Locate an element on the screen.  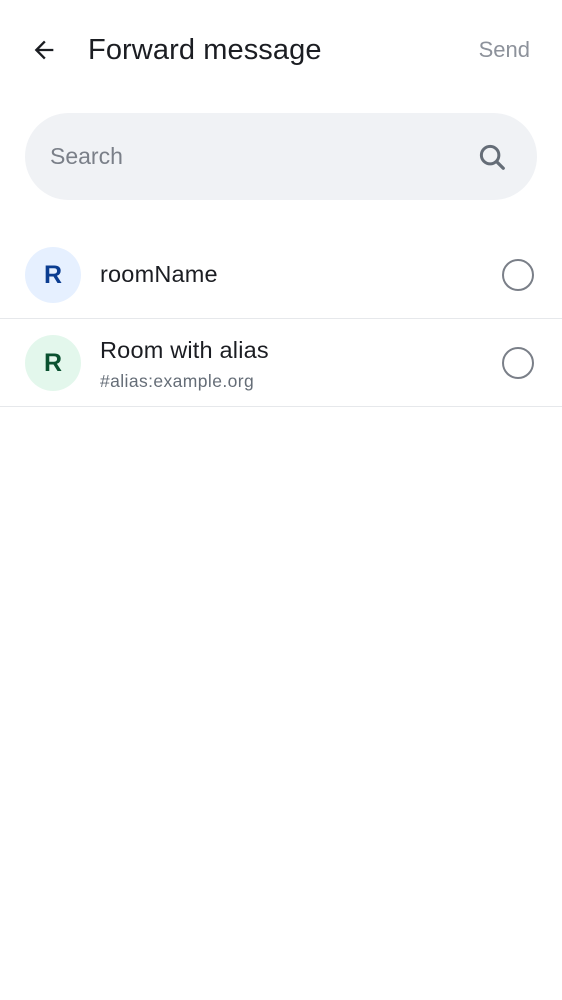
room-row: R Room with alias #alias:example.org is located at coordinates (281, 363).